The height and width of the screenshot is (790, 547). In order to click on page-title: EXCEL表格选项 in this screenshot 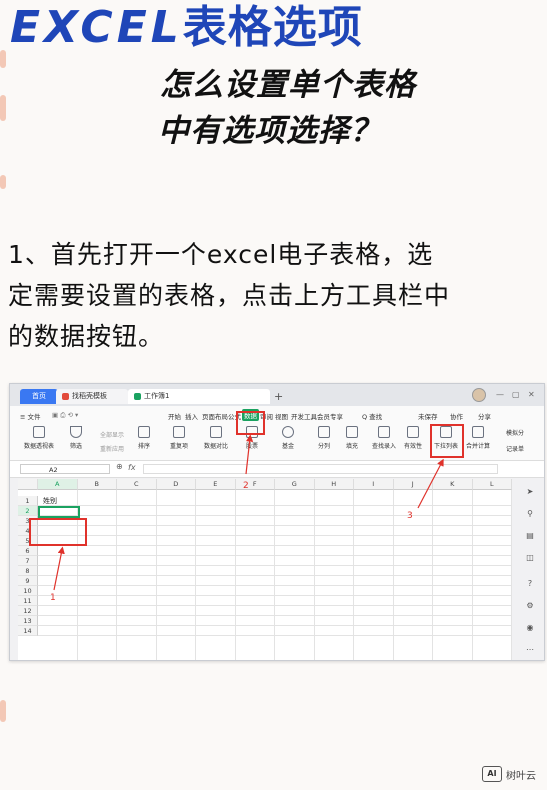, I will do `click(186, 28)`.